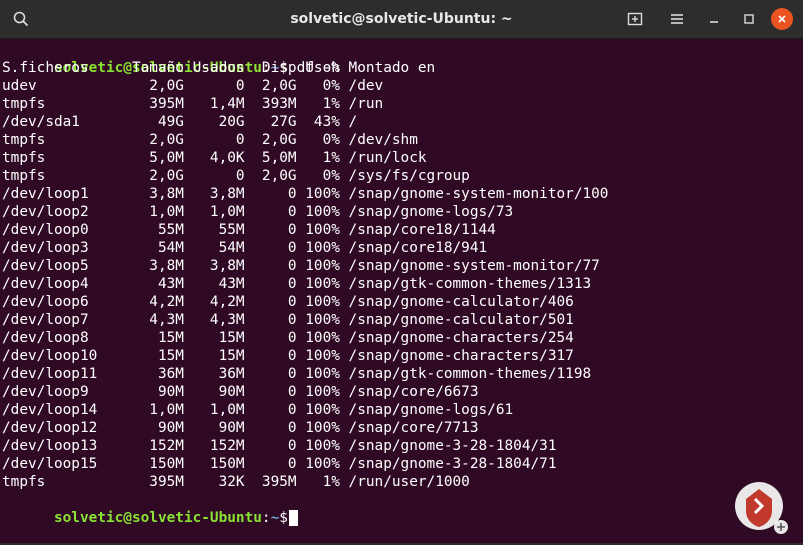 This screenshot has height=545, width=803. I want to click on prompt-colon: :, so click(266, 518).